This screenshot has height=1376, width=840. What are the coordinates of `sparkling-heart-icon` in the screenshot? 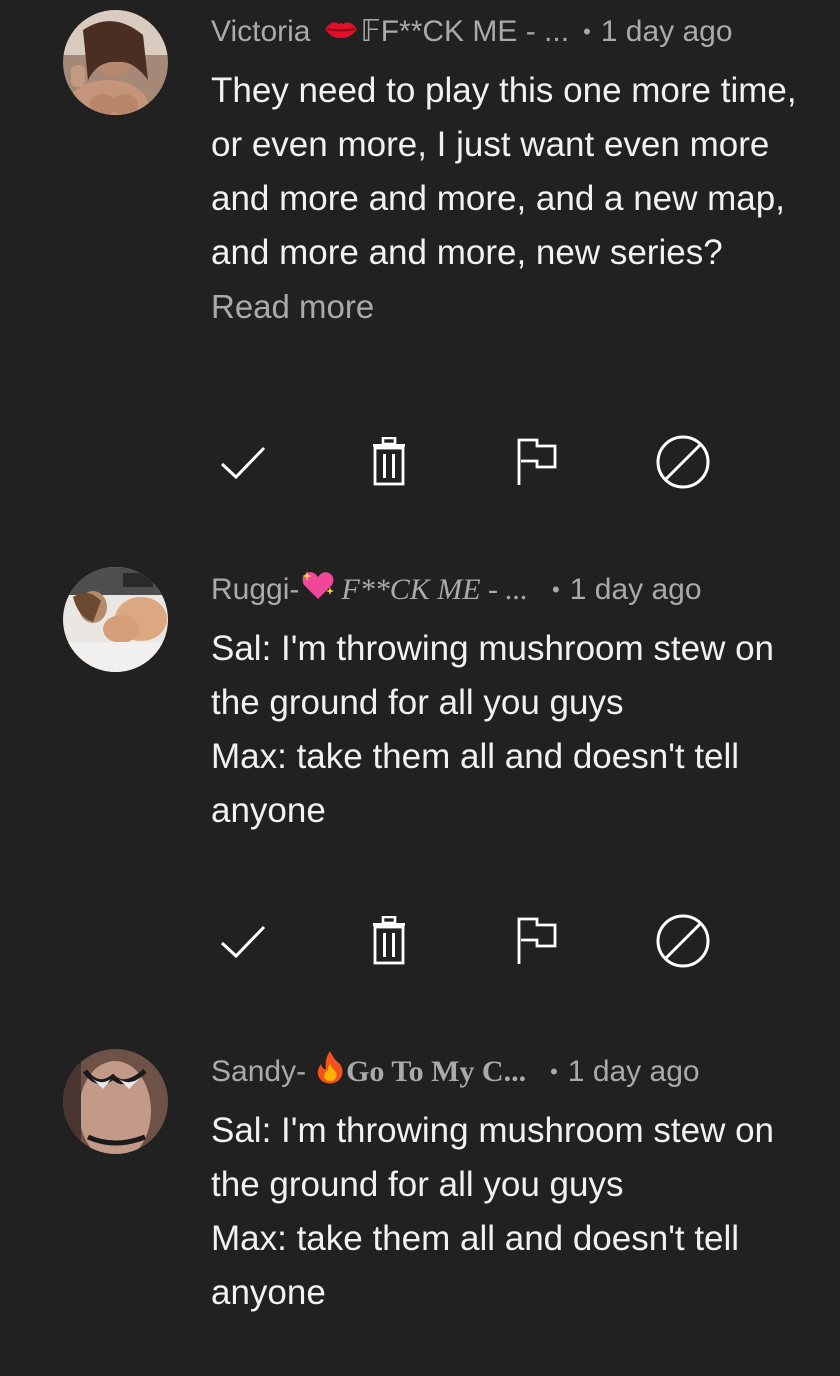 It's located at (318, 590).